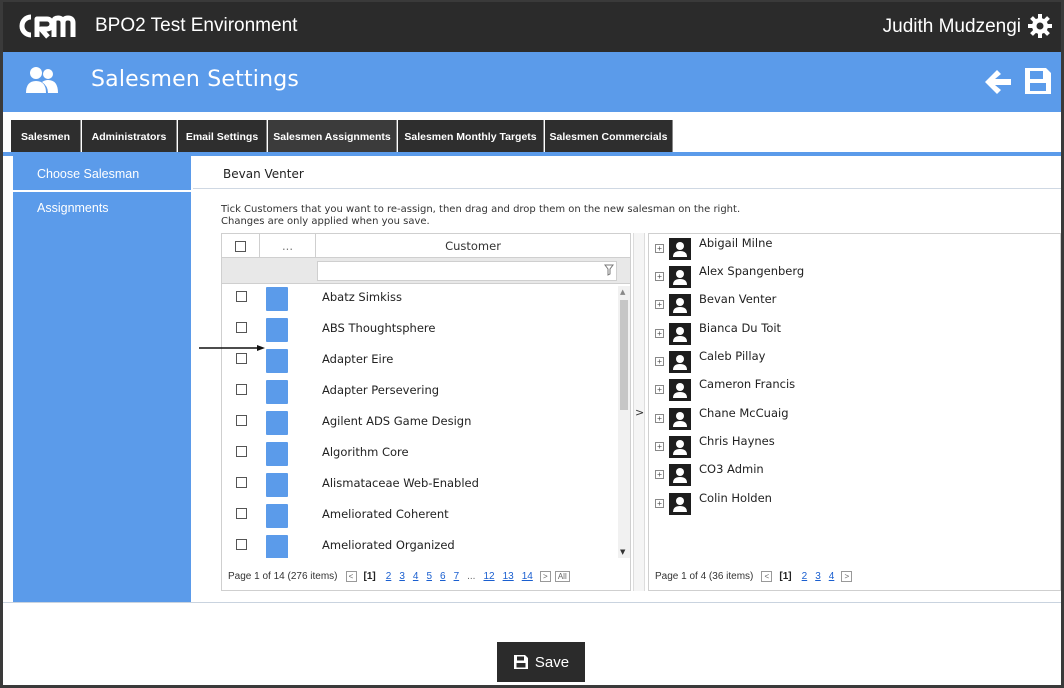 The height and width of the screenshot is (688, 1064). What do you see at coordinates (609, 137) in the screenshot?
I see `tab-salesmen-commercials: Salesmen Commercials` at bounding box center [609, 137].